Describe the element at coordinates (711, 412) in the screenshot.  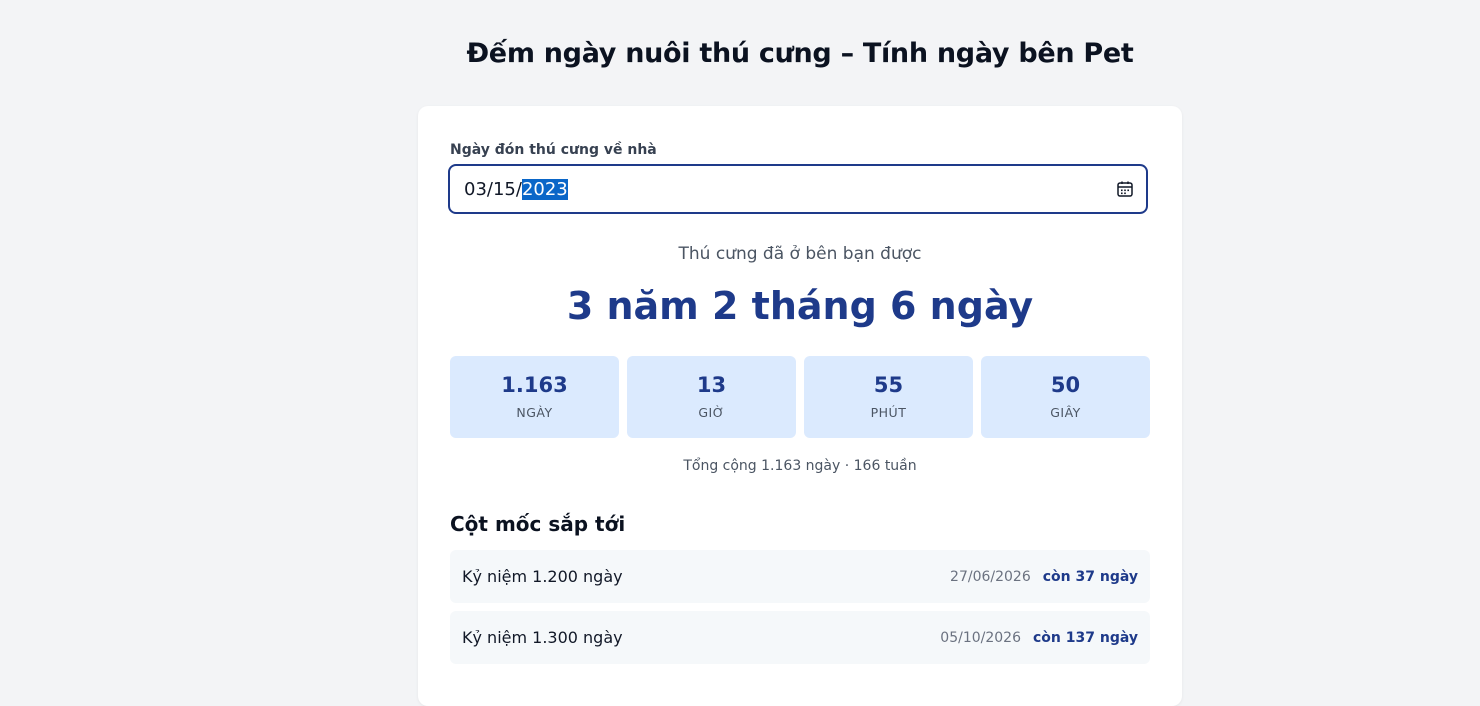
I see `stat-unit: GIỜ` at that location.